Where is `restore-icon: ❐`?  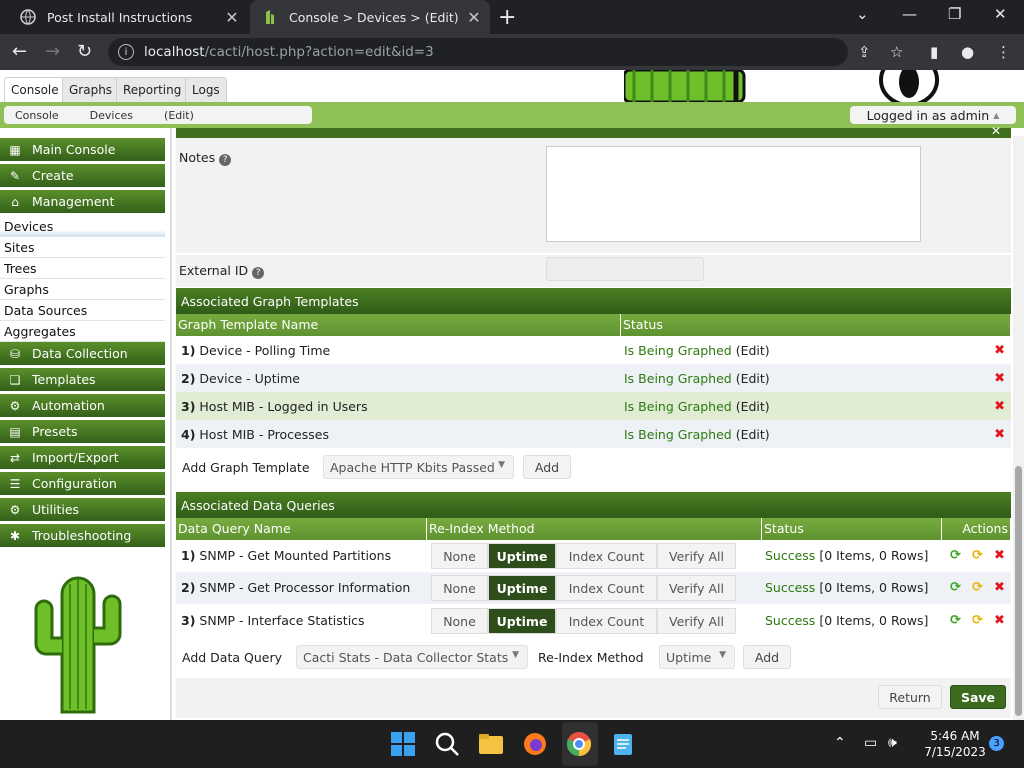
restore-icon: ❐ is located at coordinates (954, 14).